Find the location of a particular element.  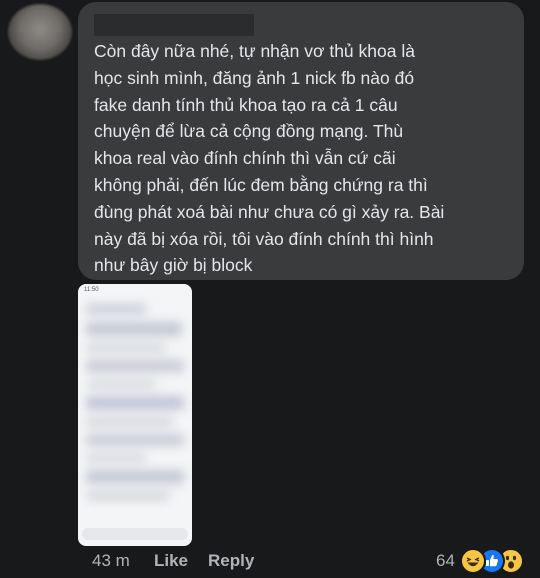

haha-icon is located at coordinates (473, 561).